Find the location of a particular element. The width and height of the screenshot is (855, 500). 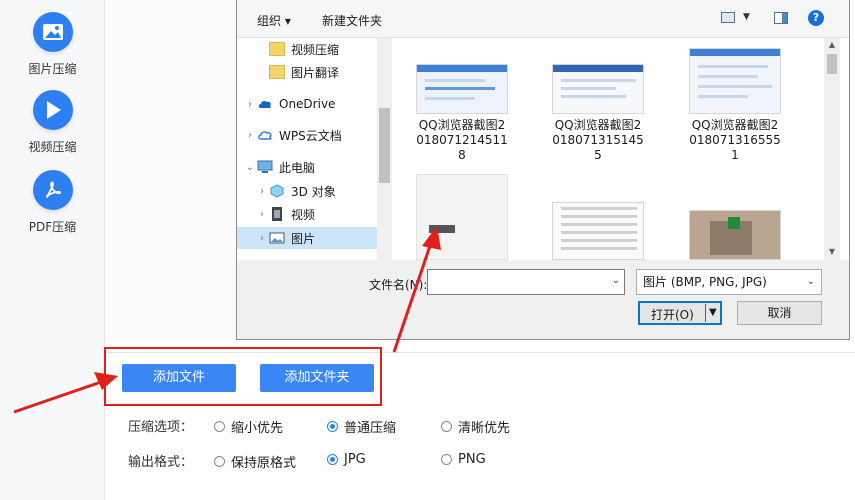

nav-item-3d-objects: › 3D 对象 is located at coordinates (307, 191).